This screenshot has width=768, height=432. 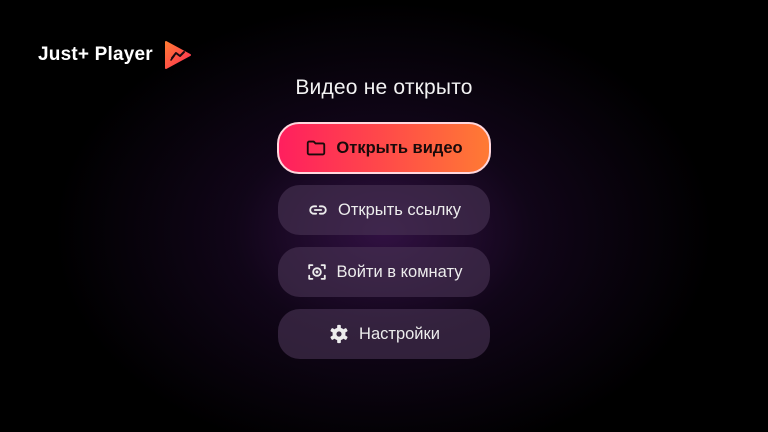 I want to click on join-room-button: Войти в комнату, so click(x=384, y=272).